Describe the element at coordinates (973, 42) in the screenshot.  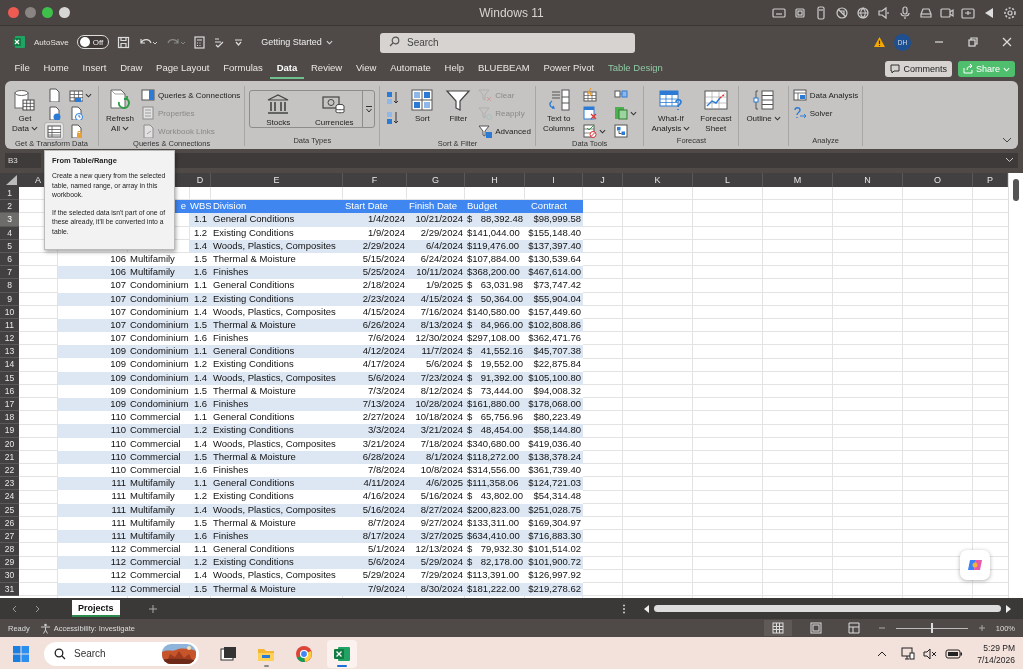
I see `restore-icon` at that location.